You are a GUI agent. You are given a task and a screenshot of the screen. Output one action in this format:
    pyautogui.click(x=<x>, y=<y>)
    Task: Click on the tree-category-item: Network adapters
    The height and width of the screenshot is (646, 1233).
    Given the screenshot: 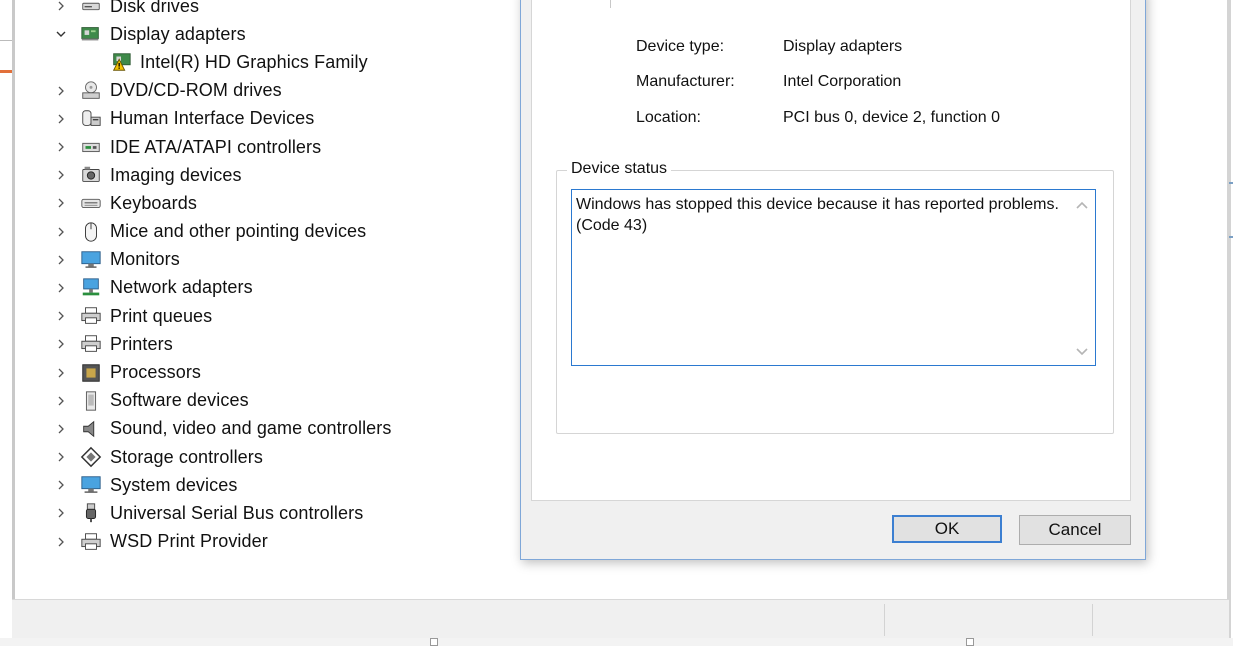 What is the action you would take?
    pyautogui.click(x=278, y=288)
    